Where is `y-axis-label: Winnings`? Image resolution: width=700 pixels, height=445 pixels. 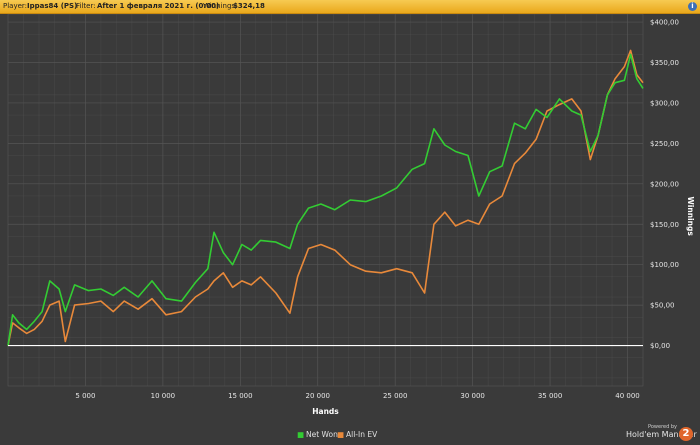 y-axis-label: Winnings is located at coordinates (690, 217).